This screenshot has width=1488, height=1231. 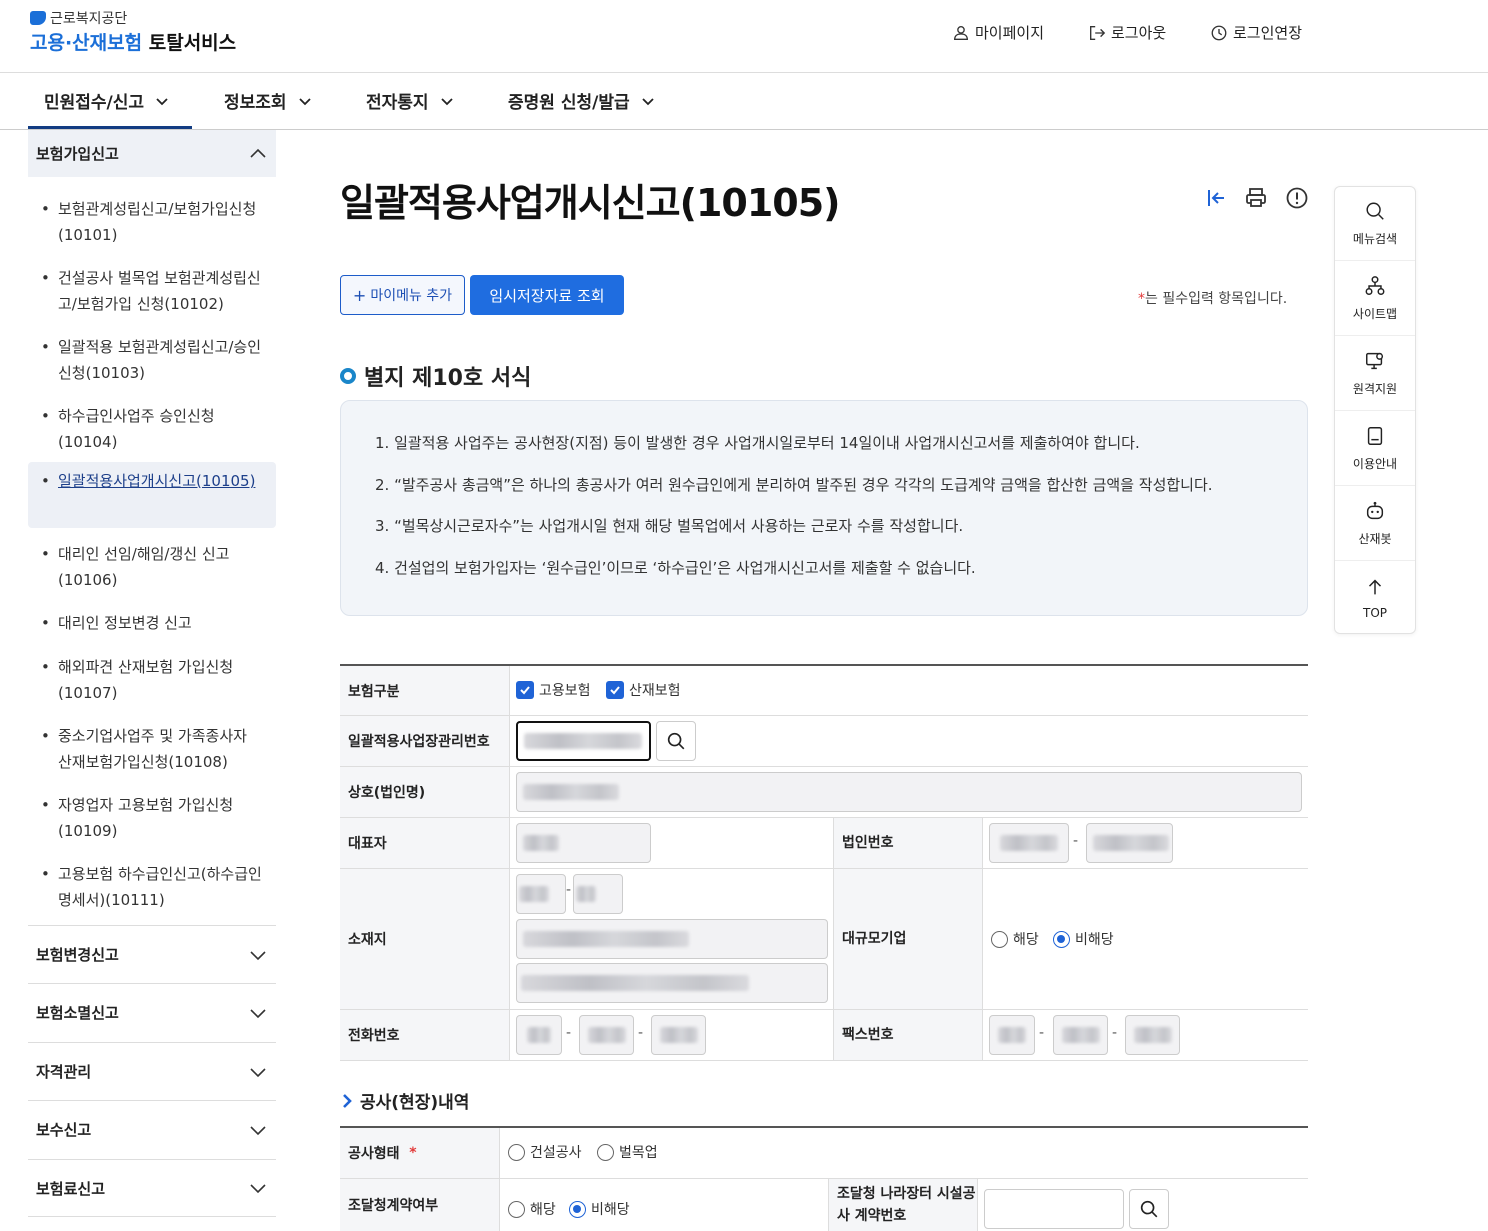 What do you see at coordinates (1375, 449) in the screenshot?
I see `quick-guide: 이용안내` at bounding box center [1375, 449].